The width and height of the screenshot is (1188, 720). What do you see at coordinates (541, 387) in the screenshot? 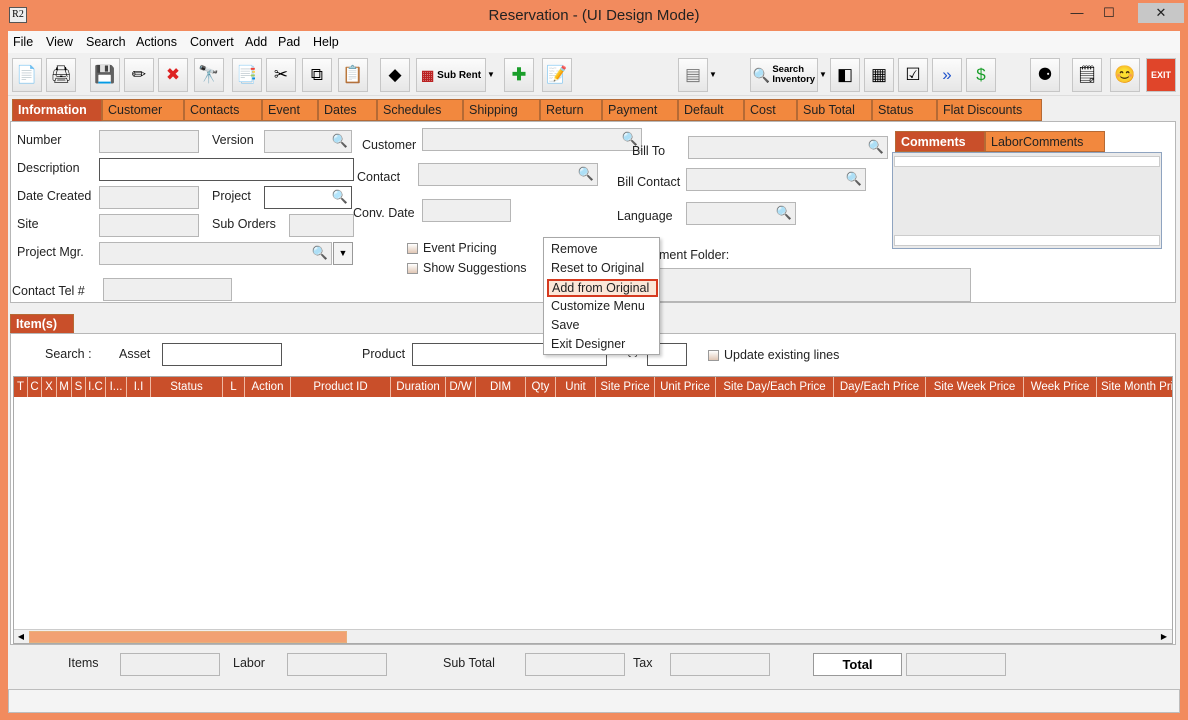
I see `col-qty: Qty` at bounding box center [541, 387].